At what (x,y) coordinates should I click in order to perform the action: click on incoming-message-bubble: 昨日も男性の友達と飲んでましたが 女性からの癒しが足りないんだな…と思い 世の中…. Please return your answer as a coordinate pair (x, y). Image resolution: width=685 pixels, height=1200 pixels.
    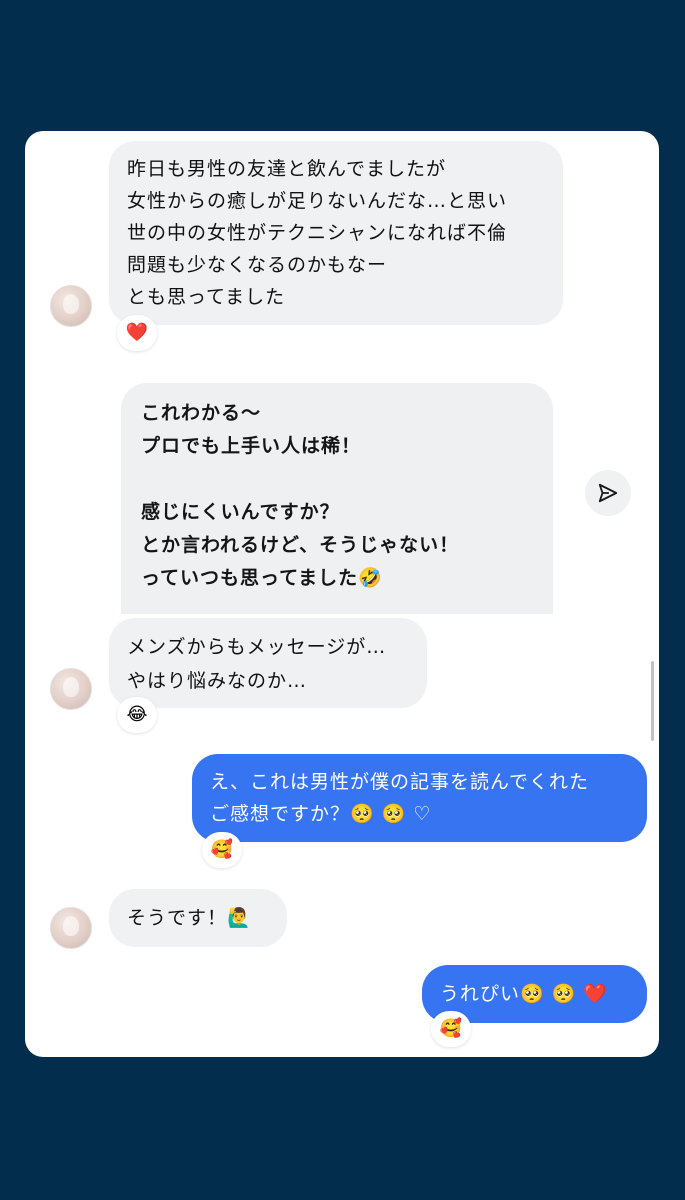
    Looking at the image, I should click on (336, 233).